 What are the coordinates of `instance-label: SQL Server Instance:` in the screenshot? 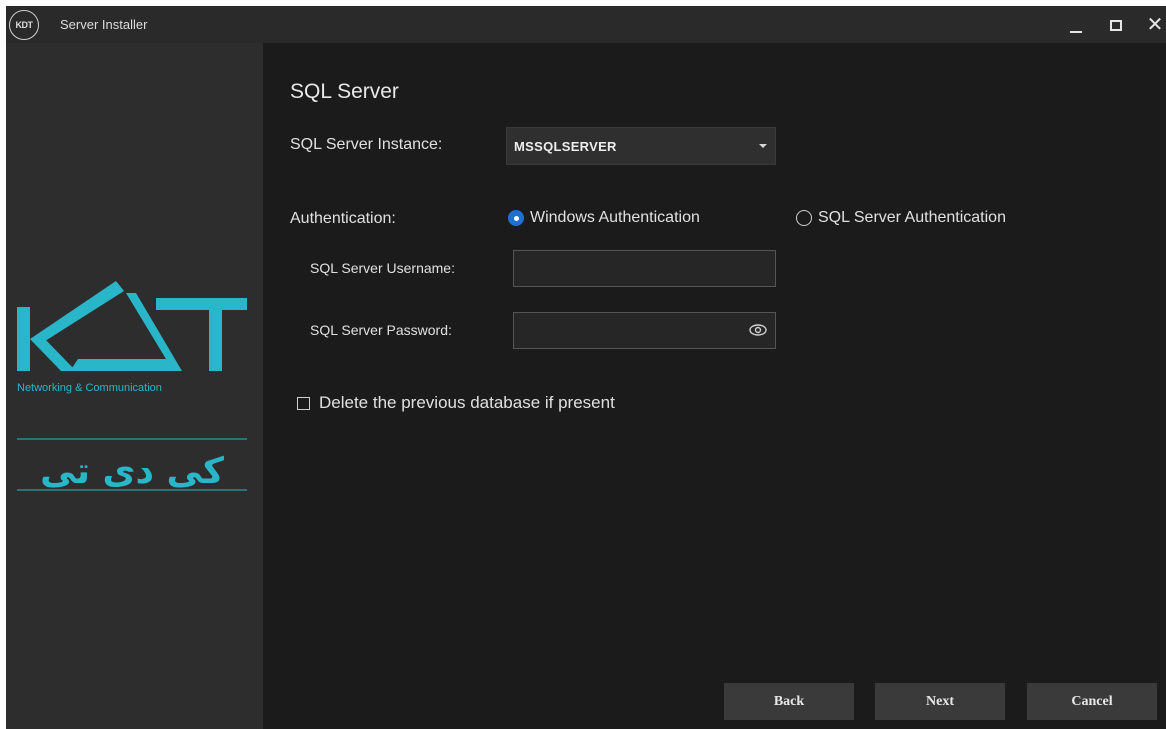 It's located at (366, 144).